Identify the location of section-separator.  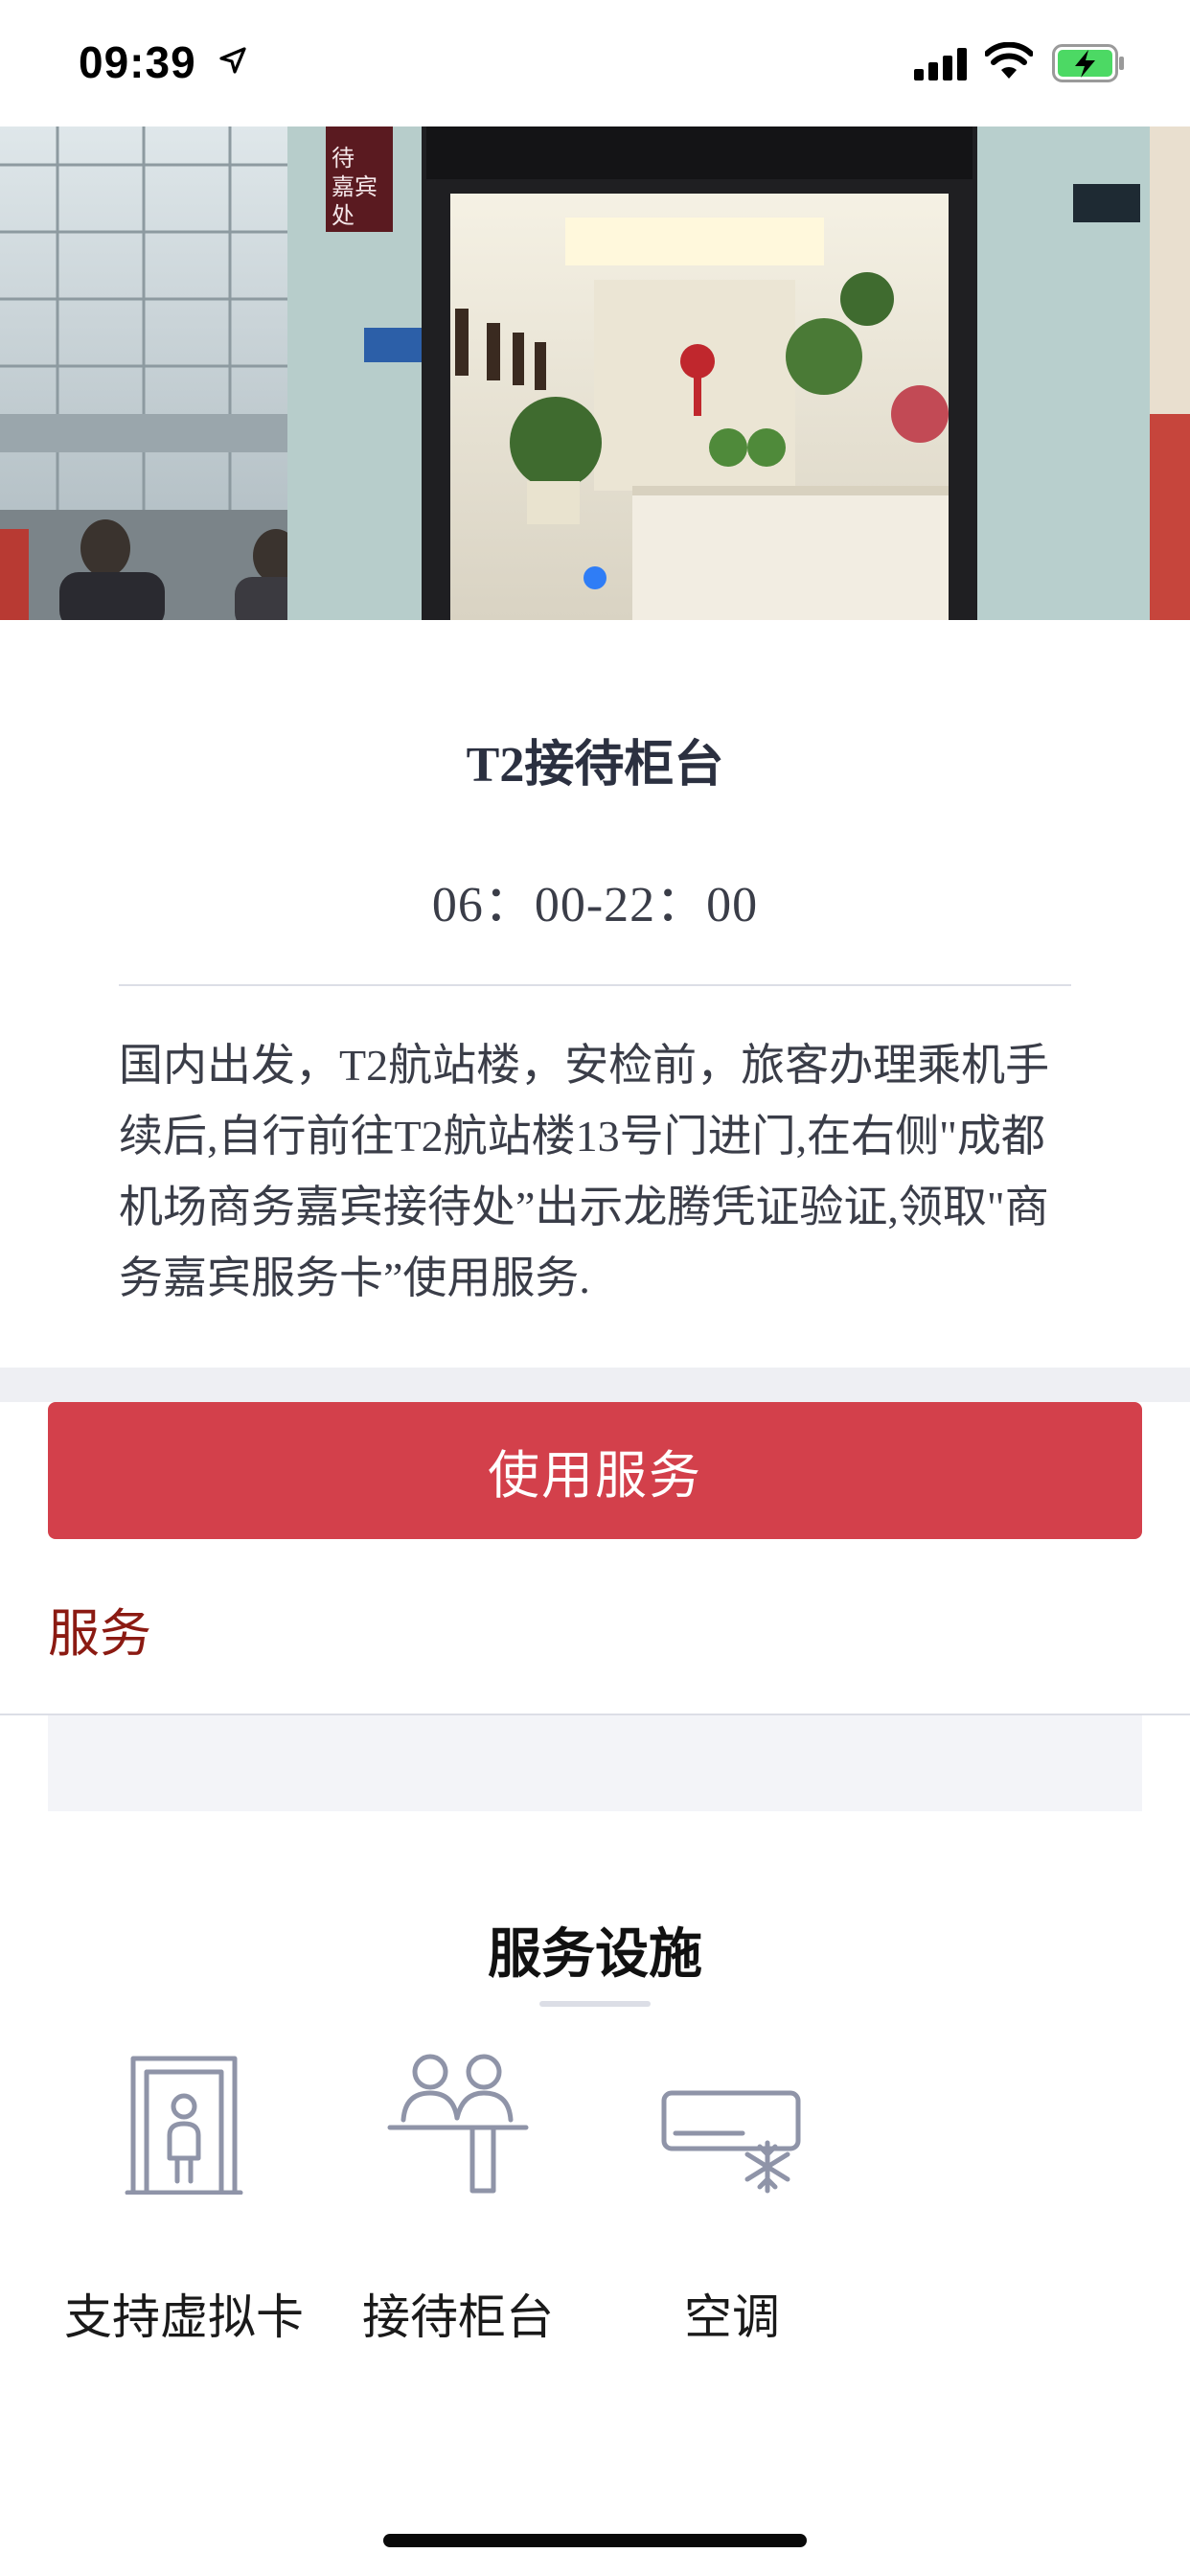
(595, 1385).